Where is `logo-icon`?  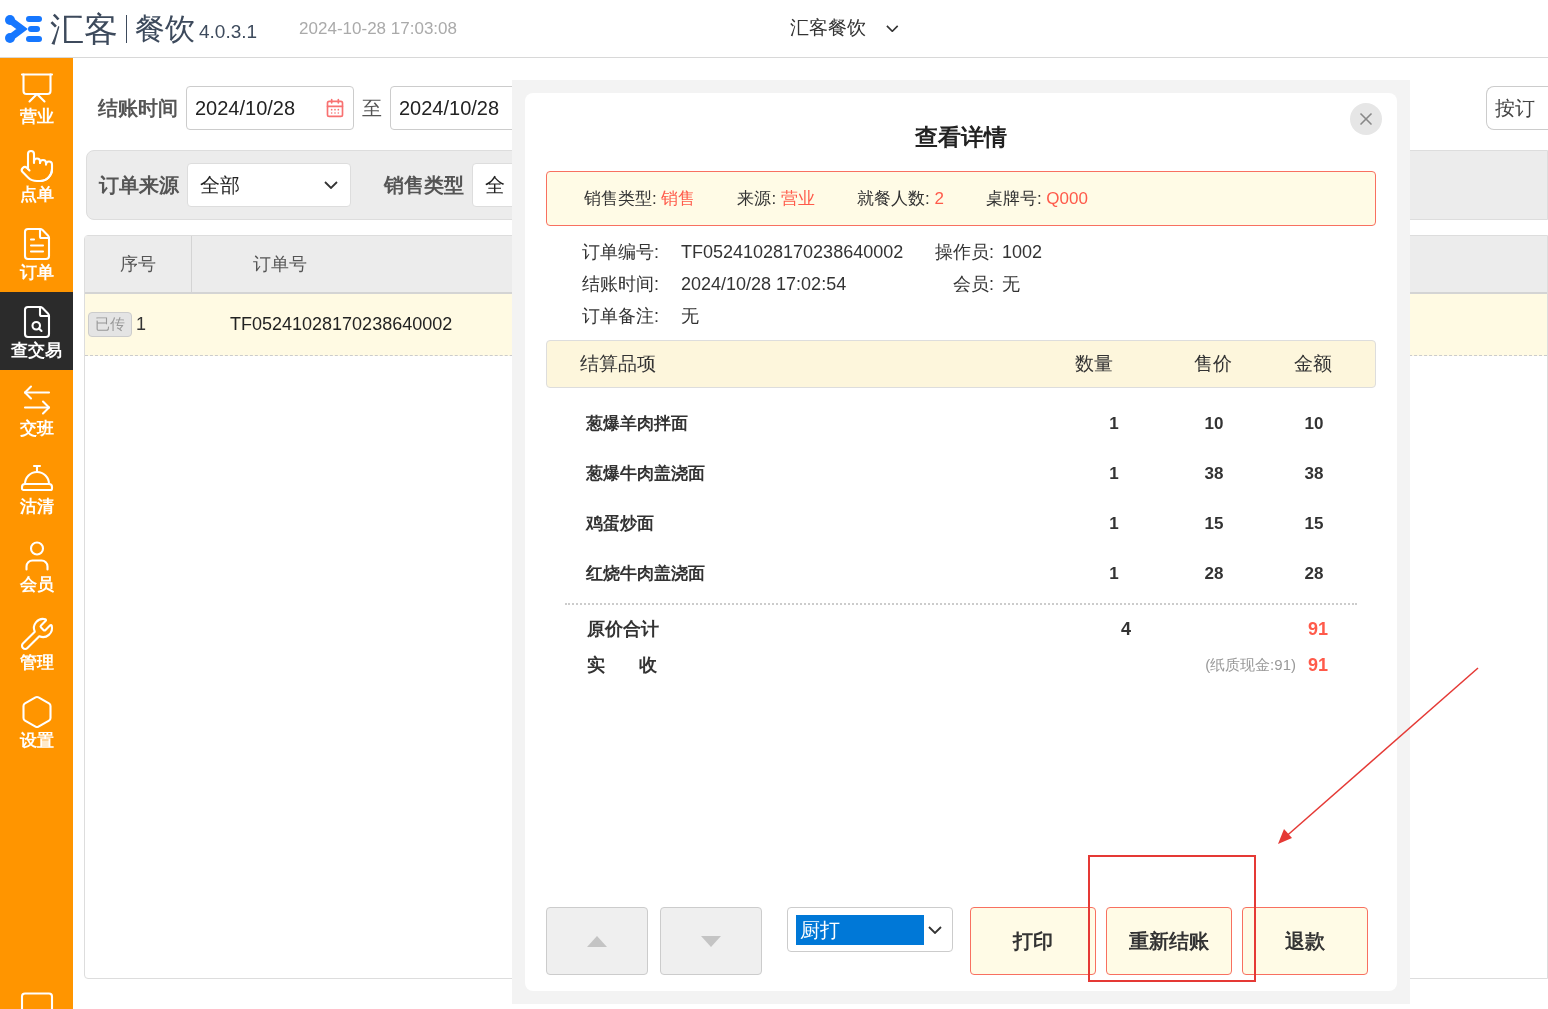 logo-icon is located at coordinates (23, 28).